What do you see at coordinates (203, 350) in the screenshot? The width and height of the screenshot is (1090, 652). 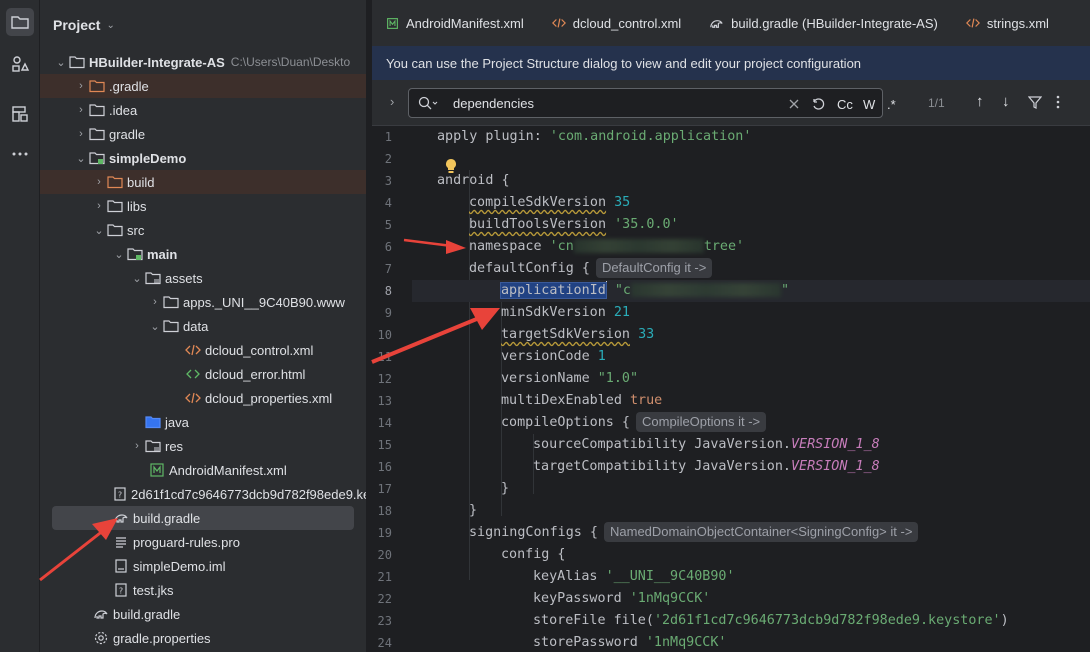 I see `tree-item-dcloud-control: dcloud_control.xml` at bounding box center [203, 350].